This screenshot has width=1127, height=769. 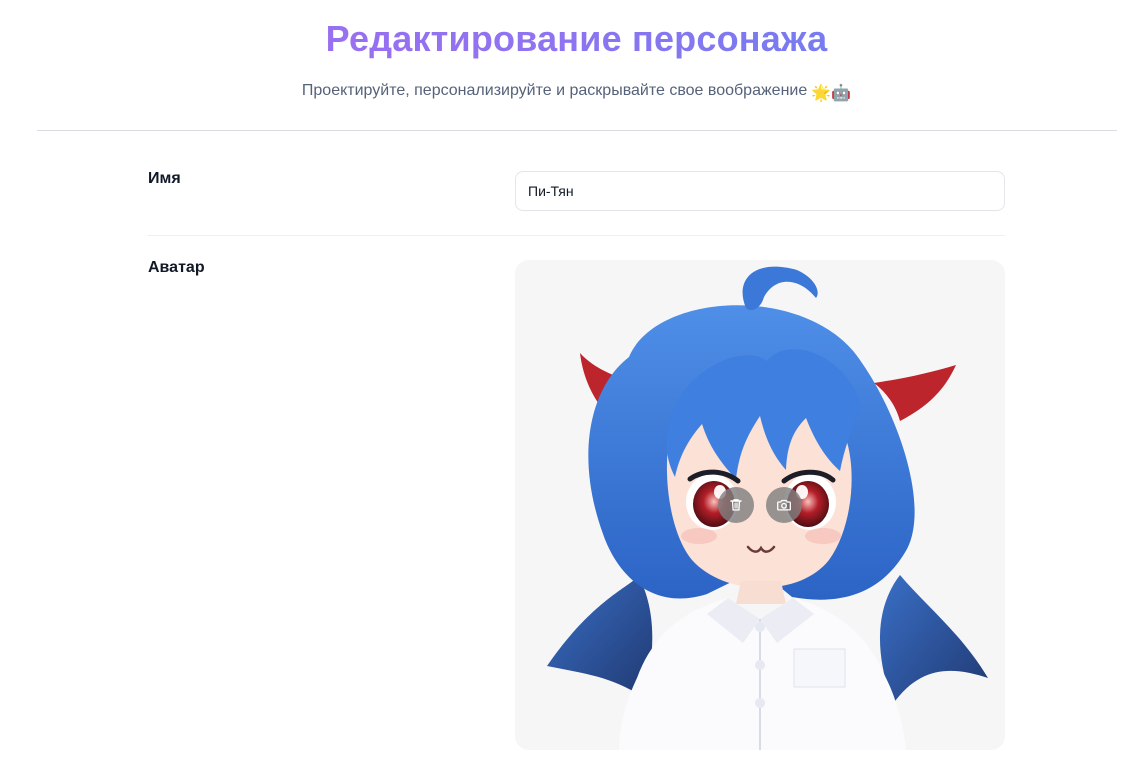 What do you see at coordinates (576, 235) in the screenshot?
I see `form-row-divider` at bounding box center [576, 235].